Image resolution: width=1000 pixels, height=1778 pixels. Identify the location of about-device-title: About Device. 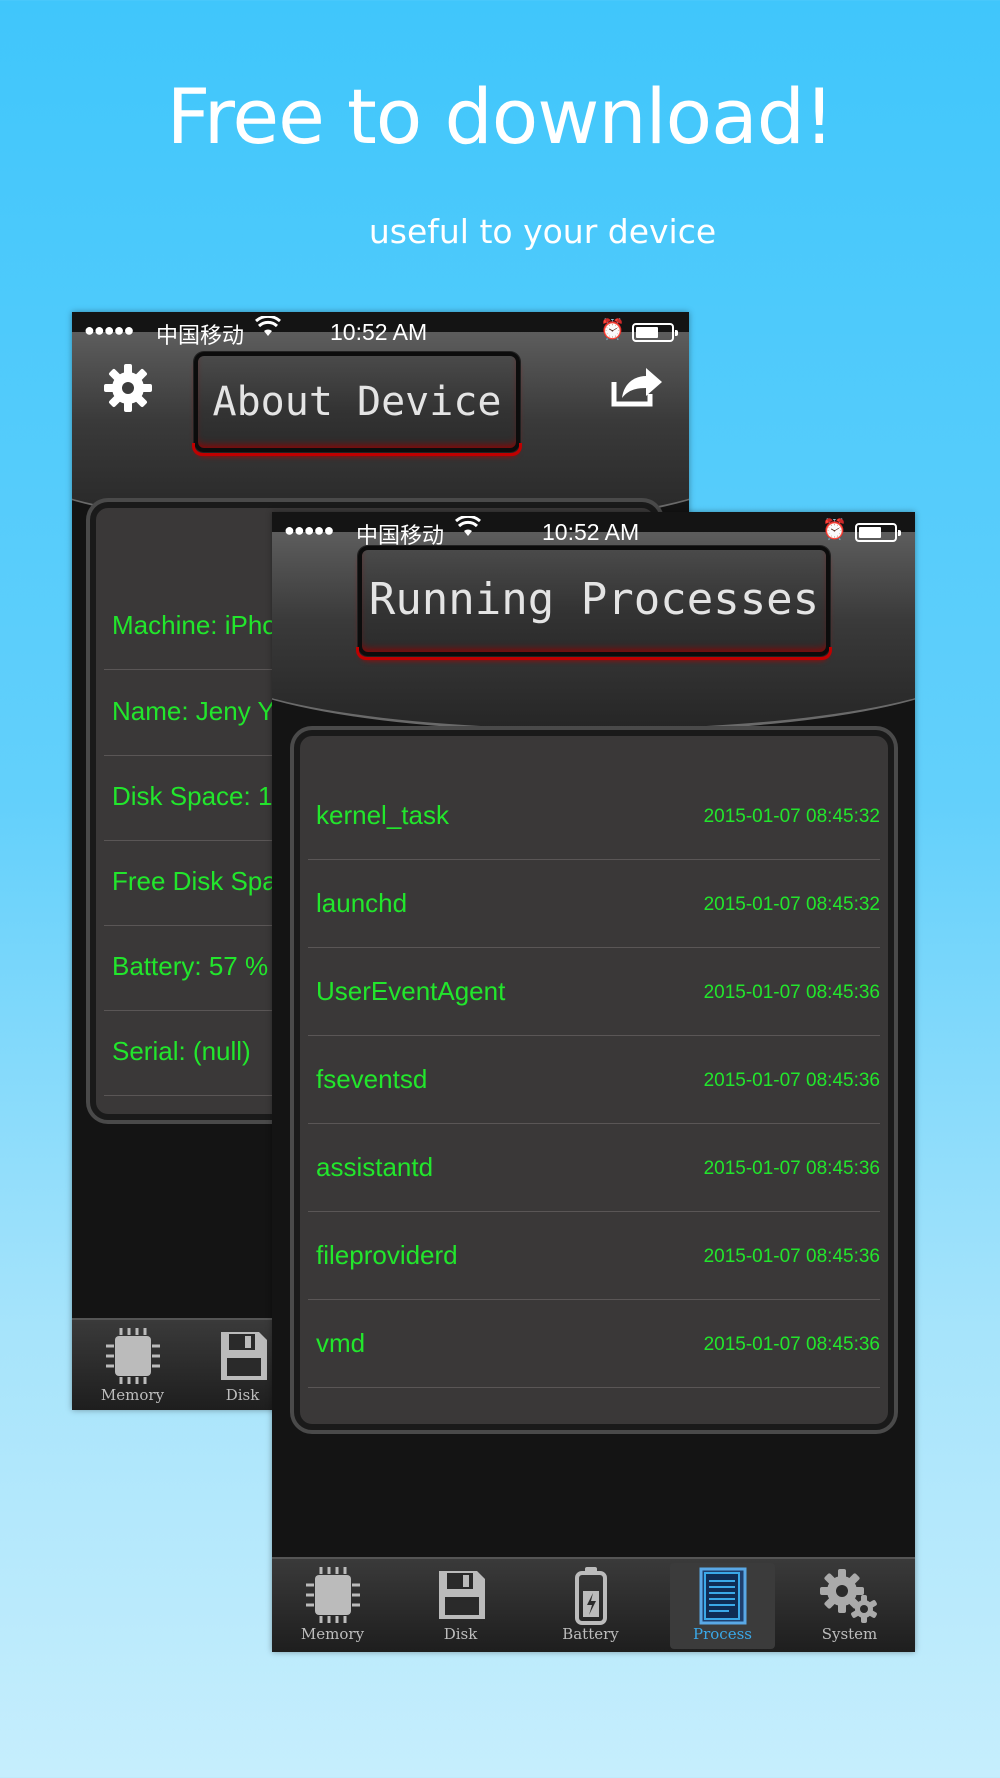
(357, 404).